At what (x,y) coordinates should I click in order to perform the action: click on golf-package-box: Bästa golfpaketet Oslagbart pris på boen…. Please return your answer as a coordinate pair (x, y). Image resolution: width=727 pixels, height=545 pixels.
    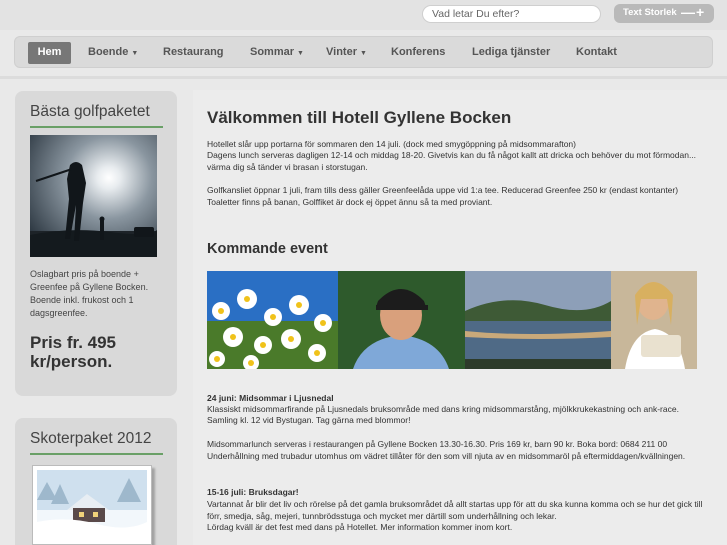
    Looking at the image, I should click on (96, 243).